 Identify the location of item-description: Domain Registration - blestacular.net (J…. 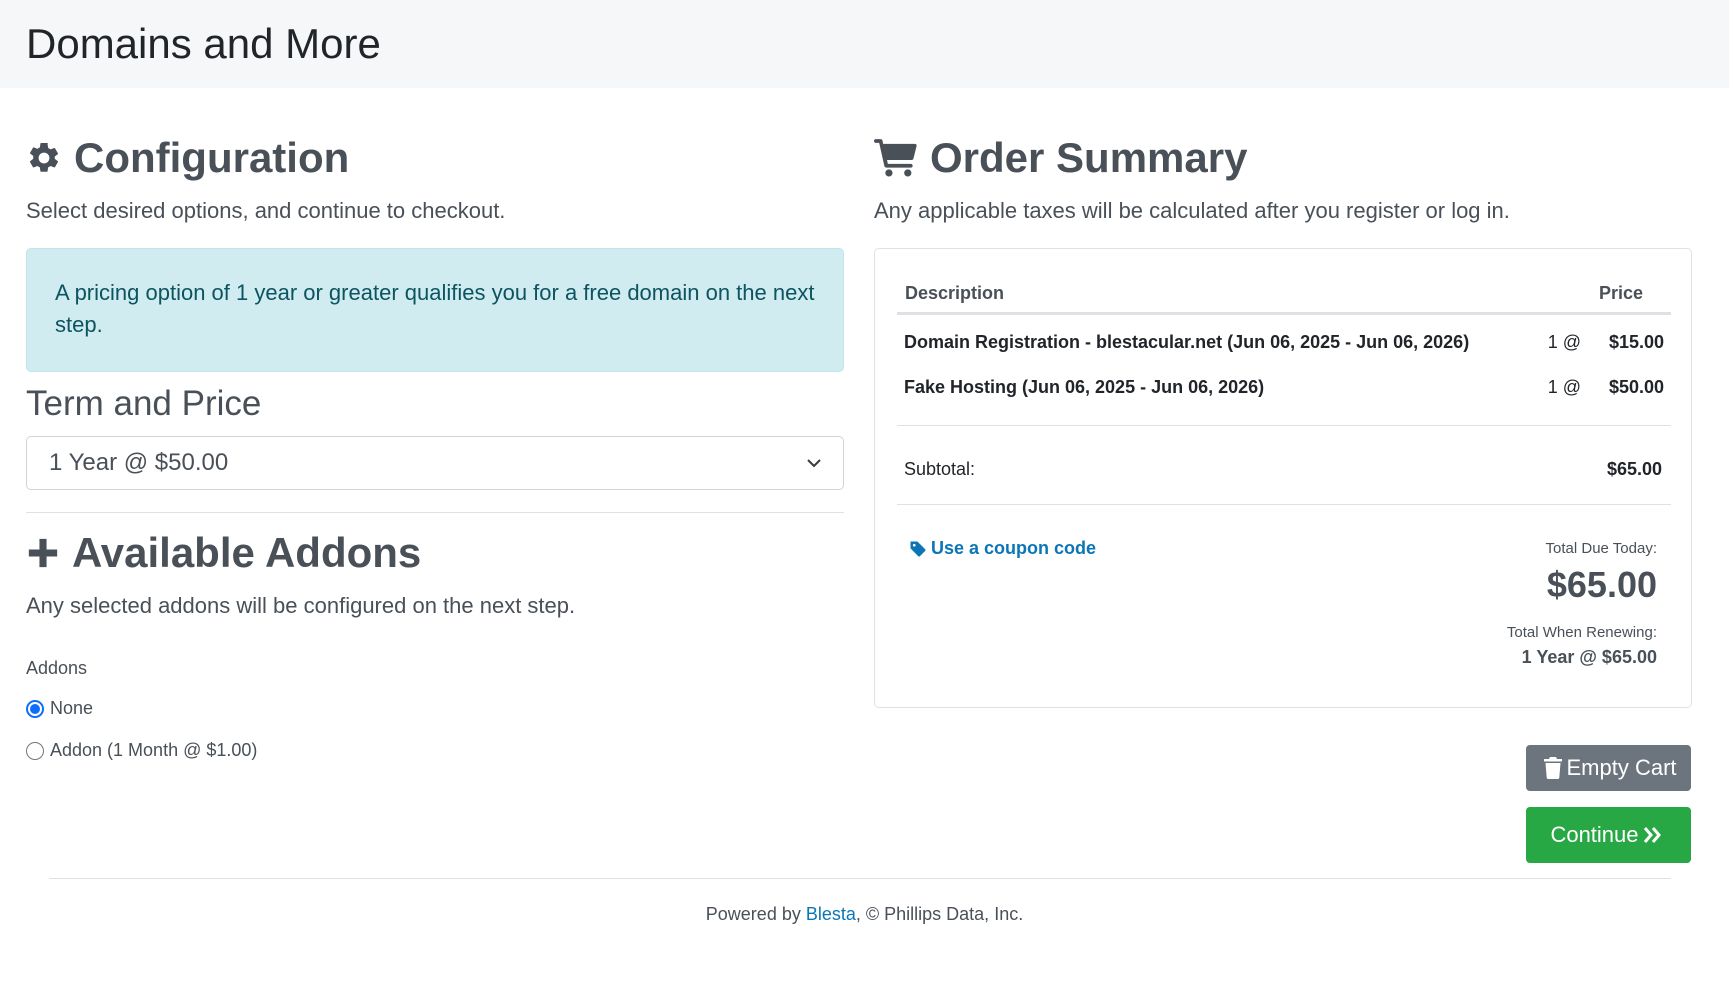
(1187, 342).